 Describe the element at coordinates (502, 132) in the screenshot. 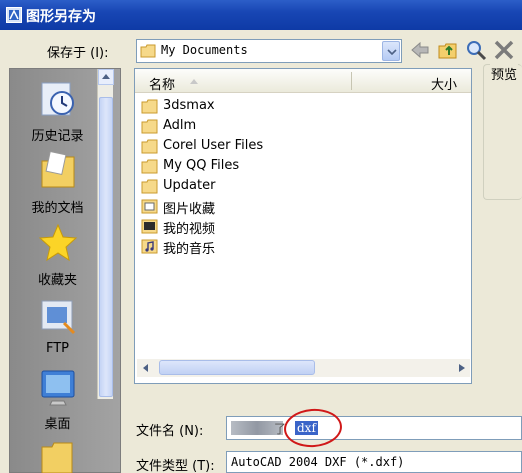

I see `preview-panel` at that location.